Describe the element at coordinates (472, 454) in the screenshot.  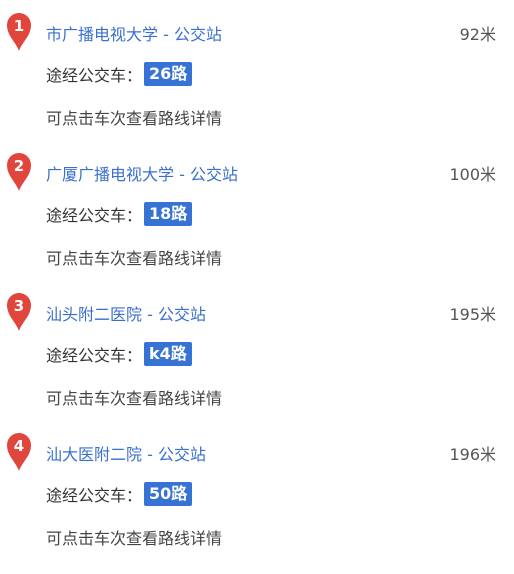
I see `distance-text: 196米` at that location.